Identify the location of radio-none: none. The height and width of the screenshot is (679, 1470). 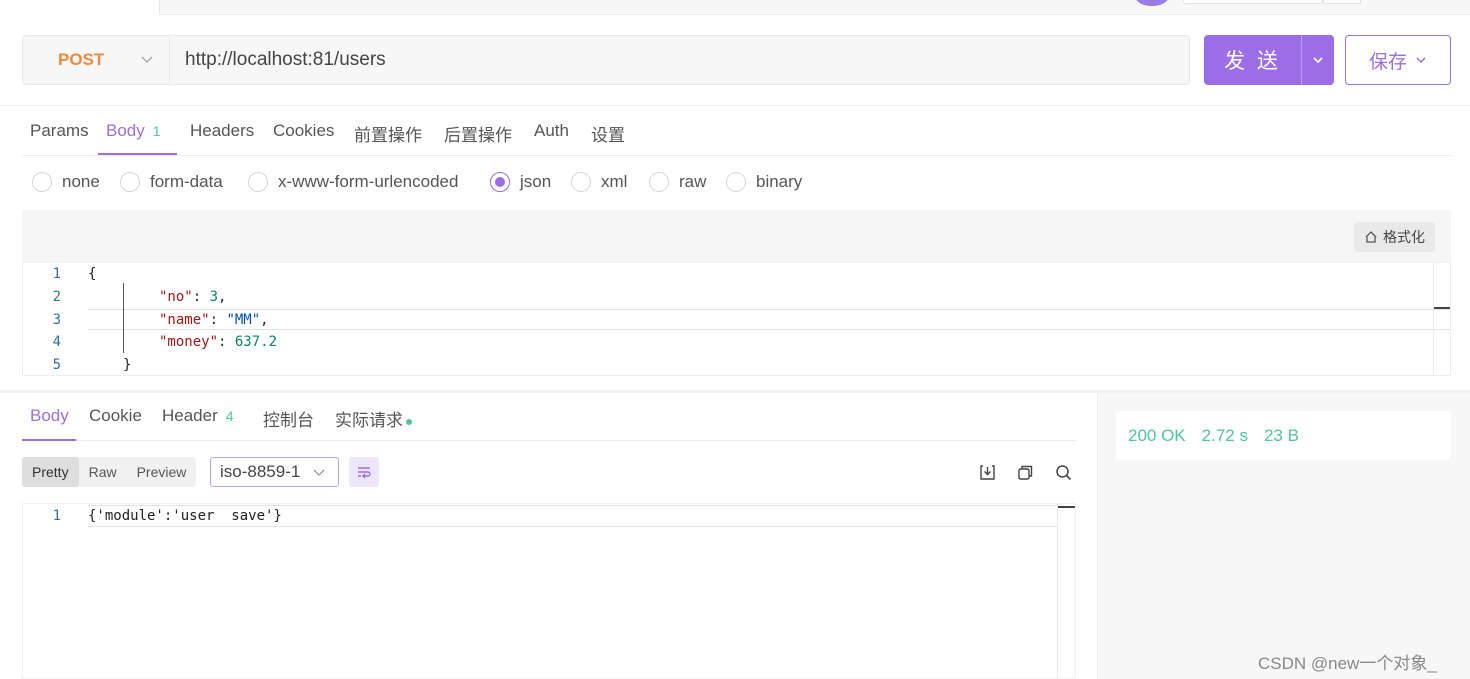
(66, 182).